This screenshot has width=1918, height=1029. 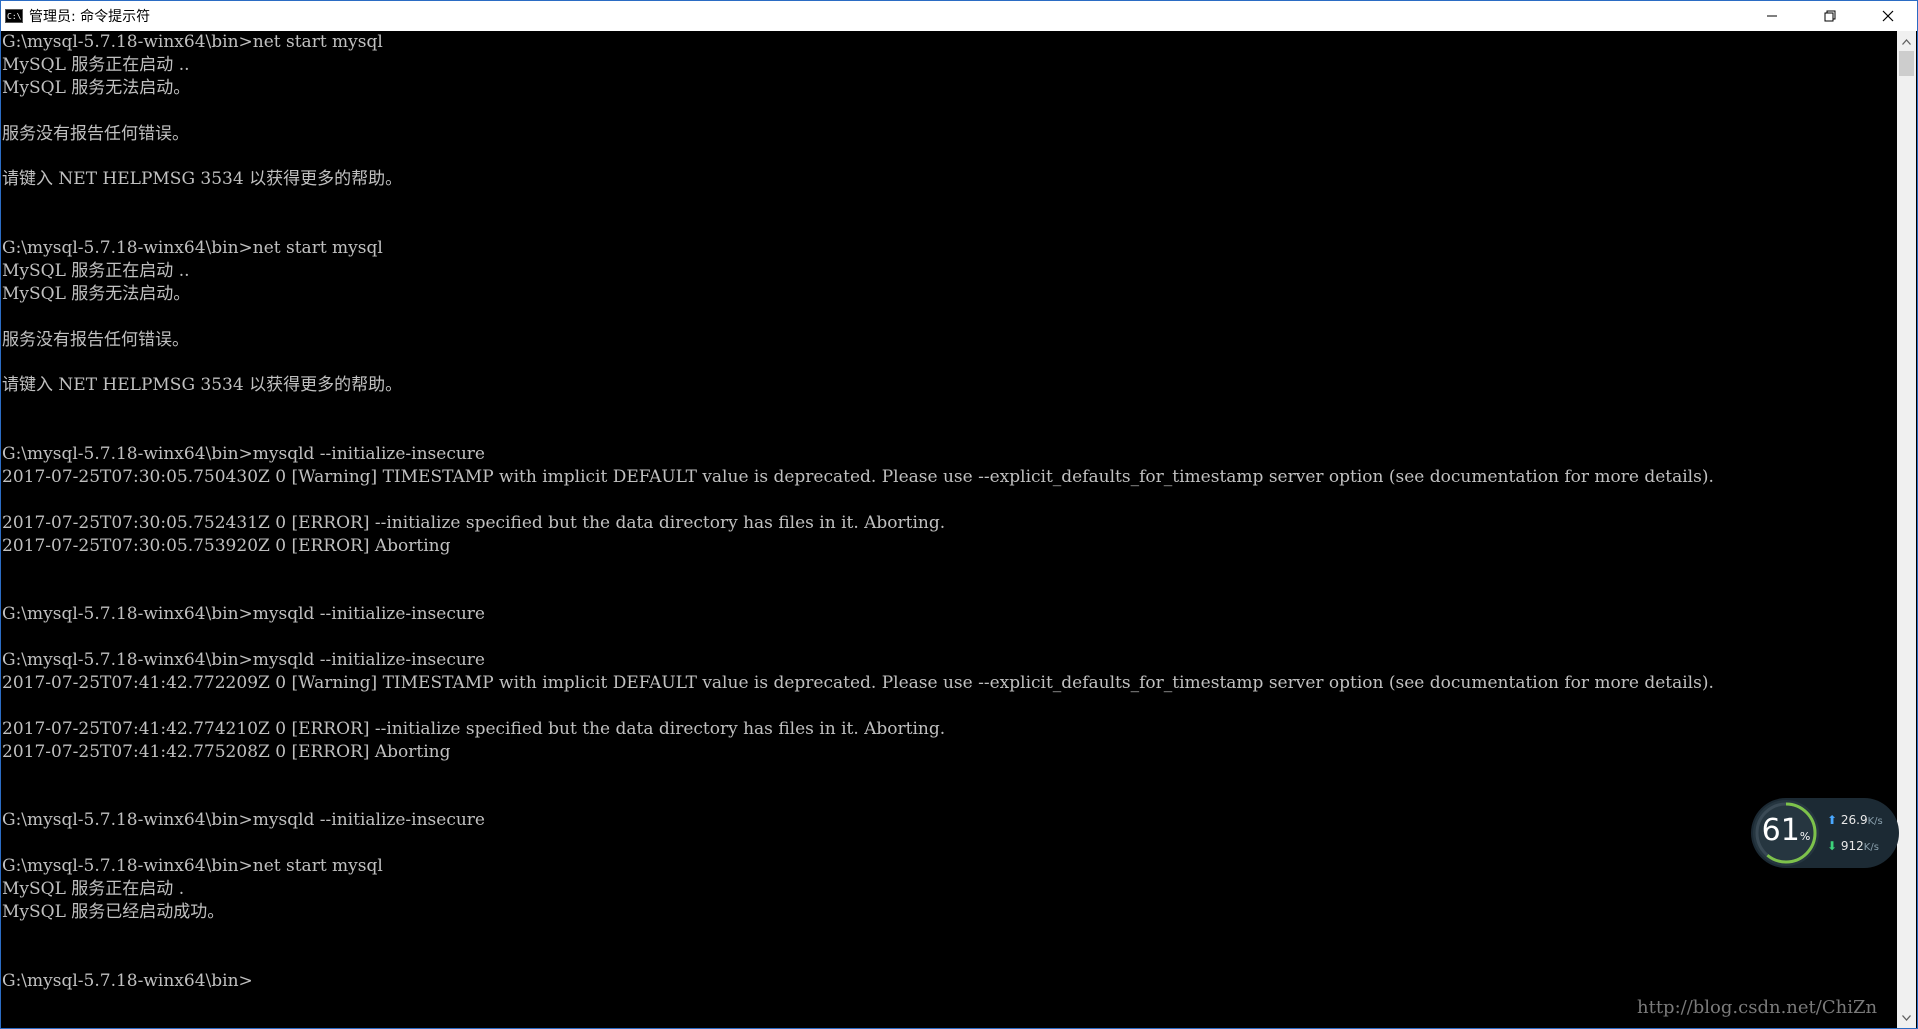 I want to click on scrollbar-thumb, so click(x=1906, y=63).